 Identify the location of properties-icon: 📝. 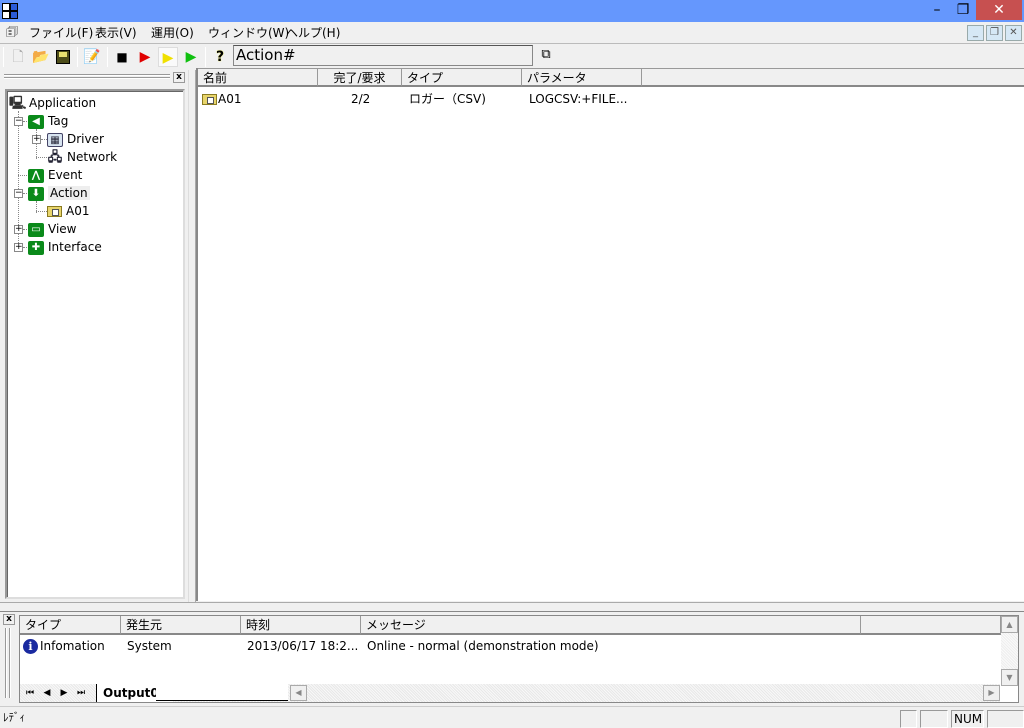
(92, 57).